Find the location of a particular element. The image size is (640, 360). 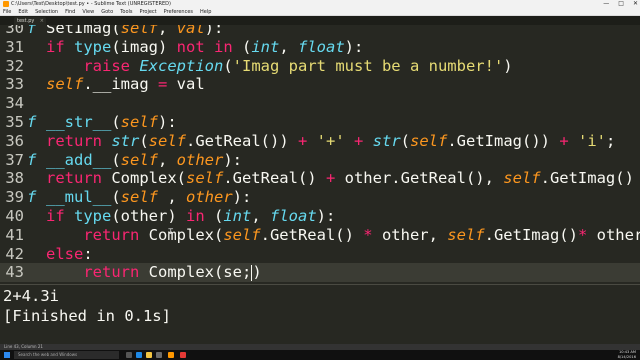

code-token: __str__ is located at coordinates (79, 122).